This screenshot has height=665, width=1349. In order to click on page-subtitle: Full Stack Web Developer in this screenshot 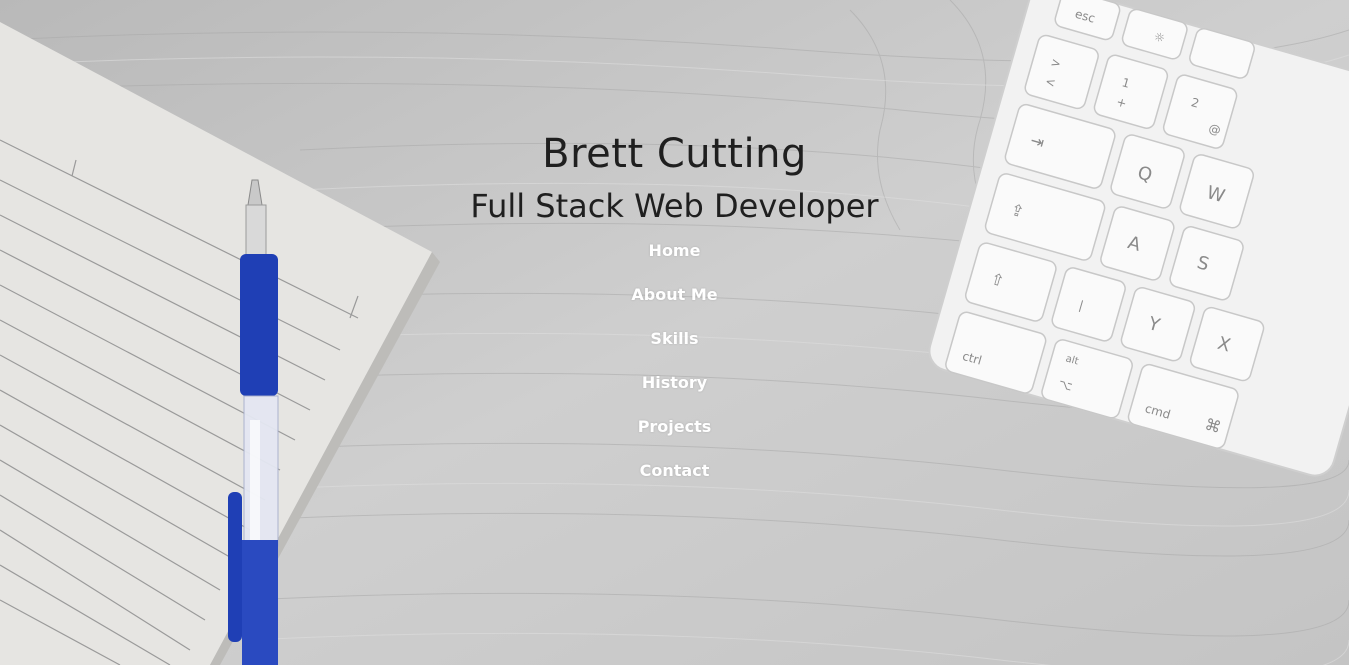, I will do `click(674, 206)`.